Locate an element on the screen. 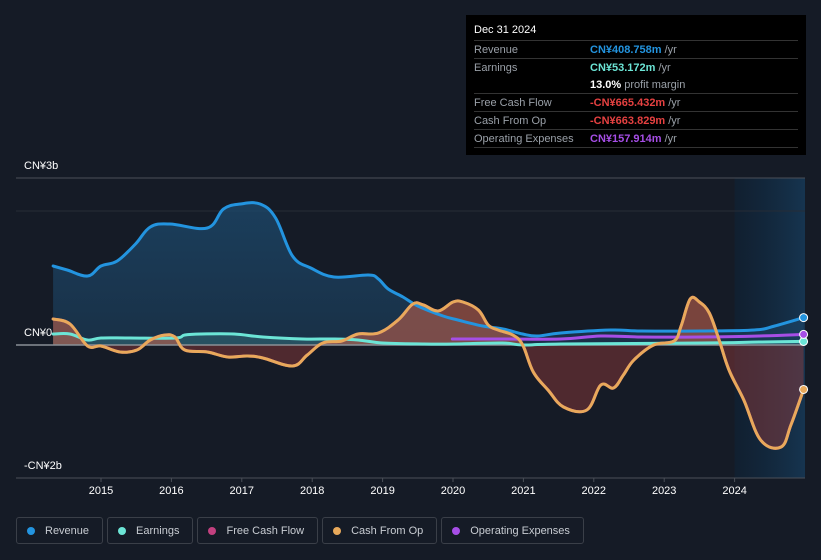  tooltip-row-earnings: Earnings CN¥53.172m /yr is located at coordinates (636, 67).